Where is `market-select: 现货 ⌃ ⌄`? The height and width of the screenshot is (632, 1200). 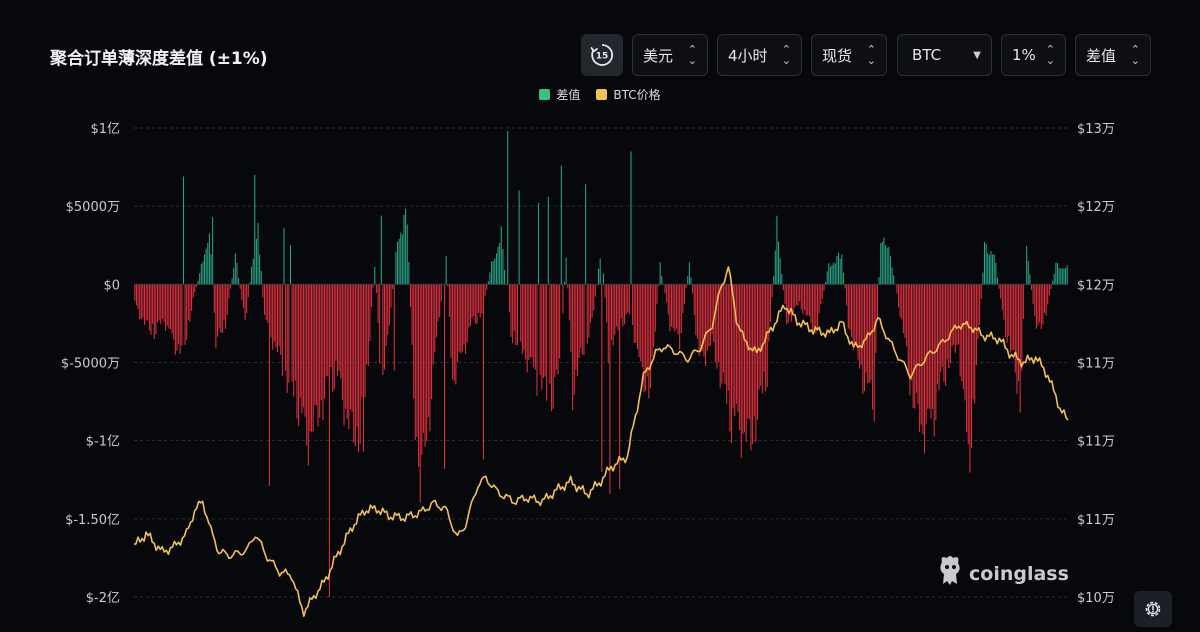 market-select: 现货 ⌃ ⌄ is located at coordinates (849, 55).